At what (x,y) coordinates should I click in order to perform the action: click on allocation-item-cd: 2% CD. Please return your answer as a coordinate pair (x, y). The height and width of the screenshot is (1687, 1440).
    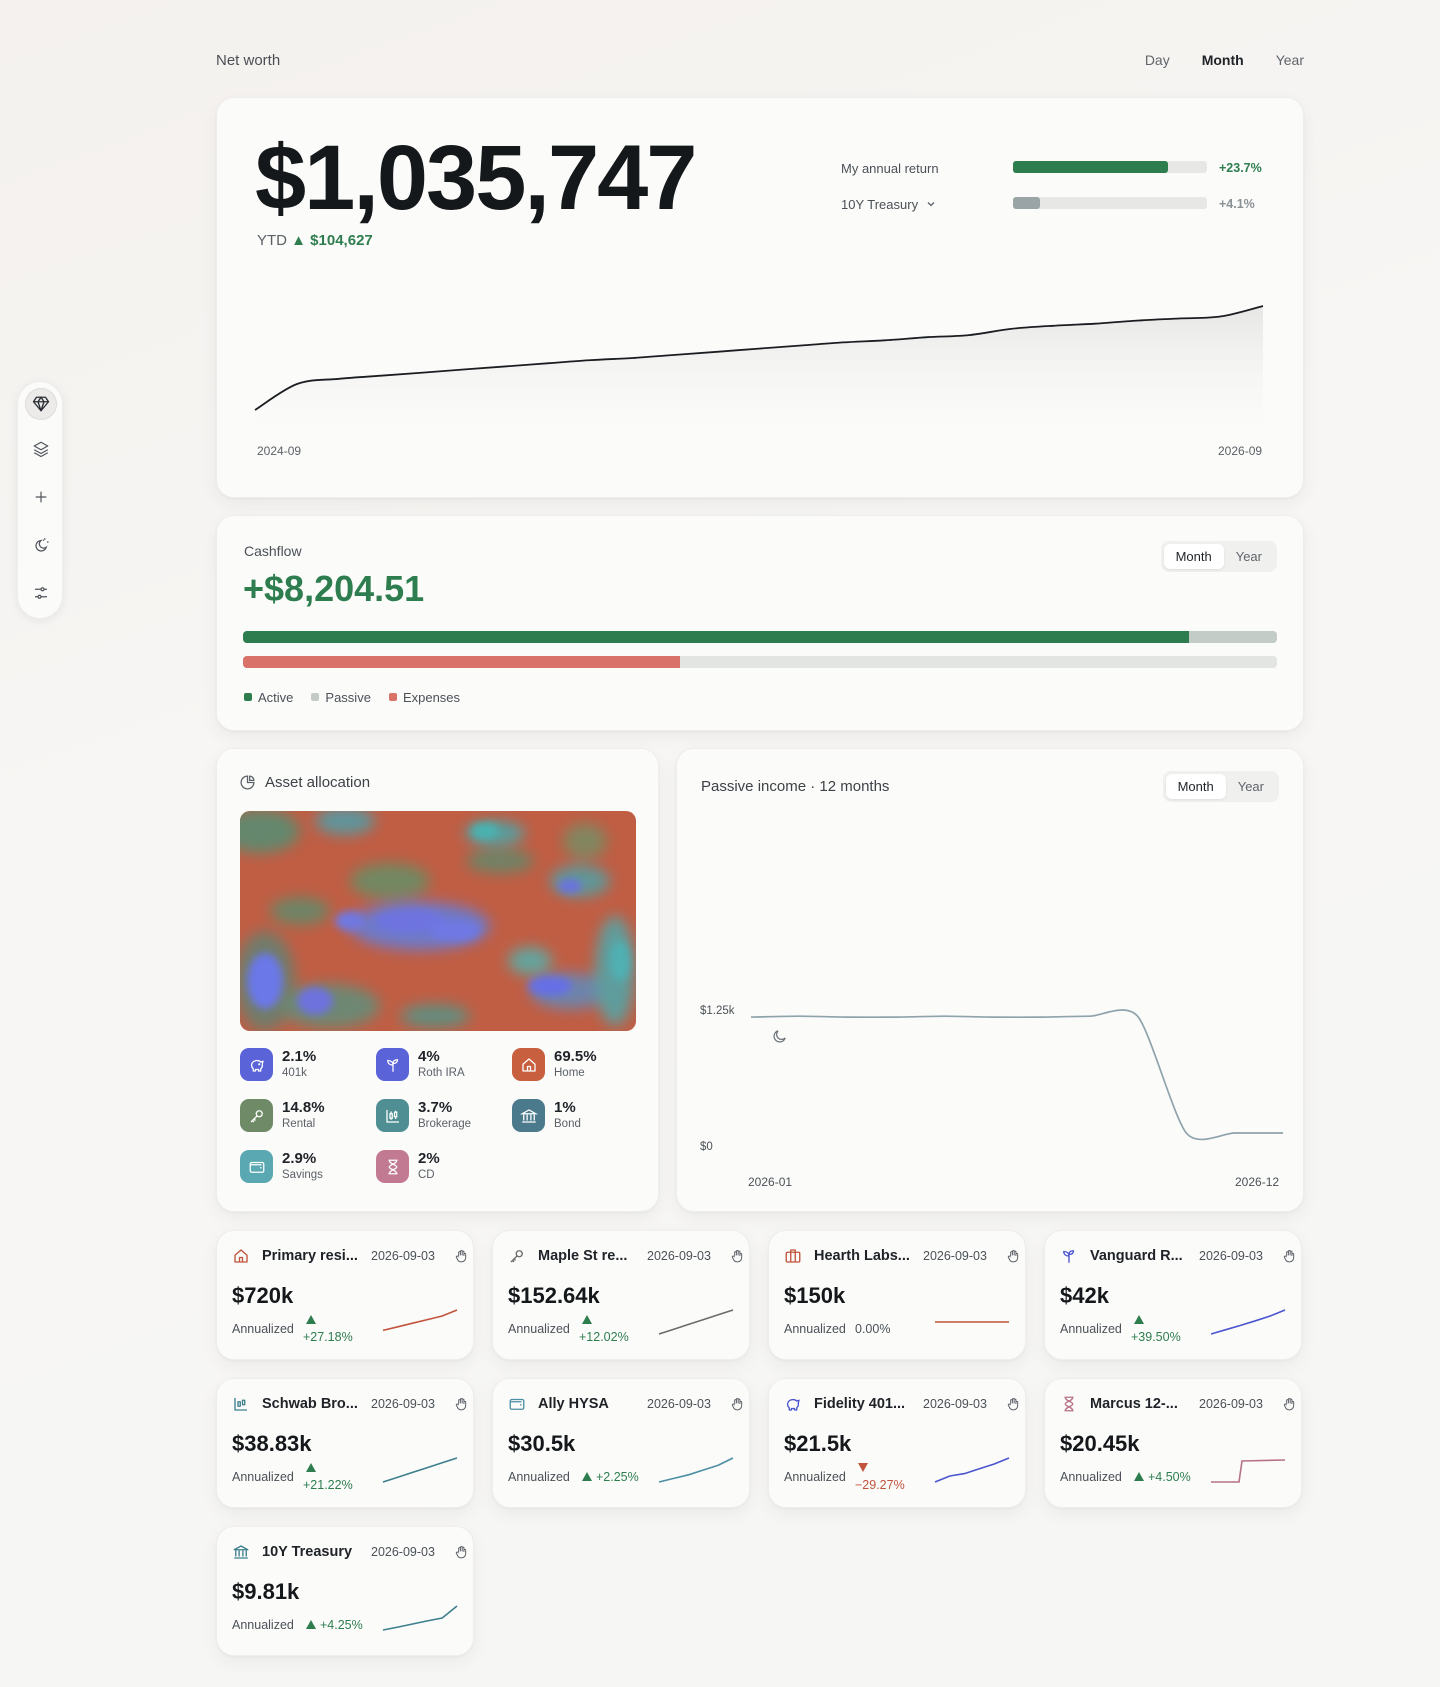
    Looking at the image, I should click on (444, 1168).